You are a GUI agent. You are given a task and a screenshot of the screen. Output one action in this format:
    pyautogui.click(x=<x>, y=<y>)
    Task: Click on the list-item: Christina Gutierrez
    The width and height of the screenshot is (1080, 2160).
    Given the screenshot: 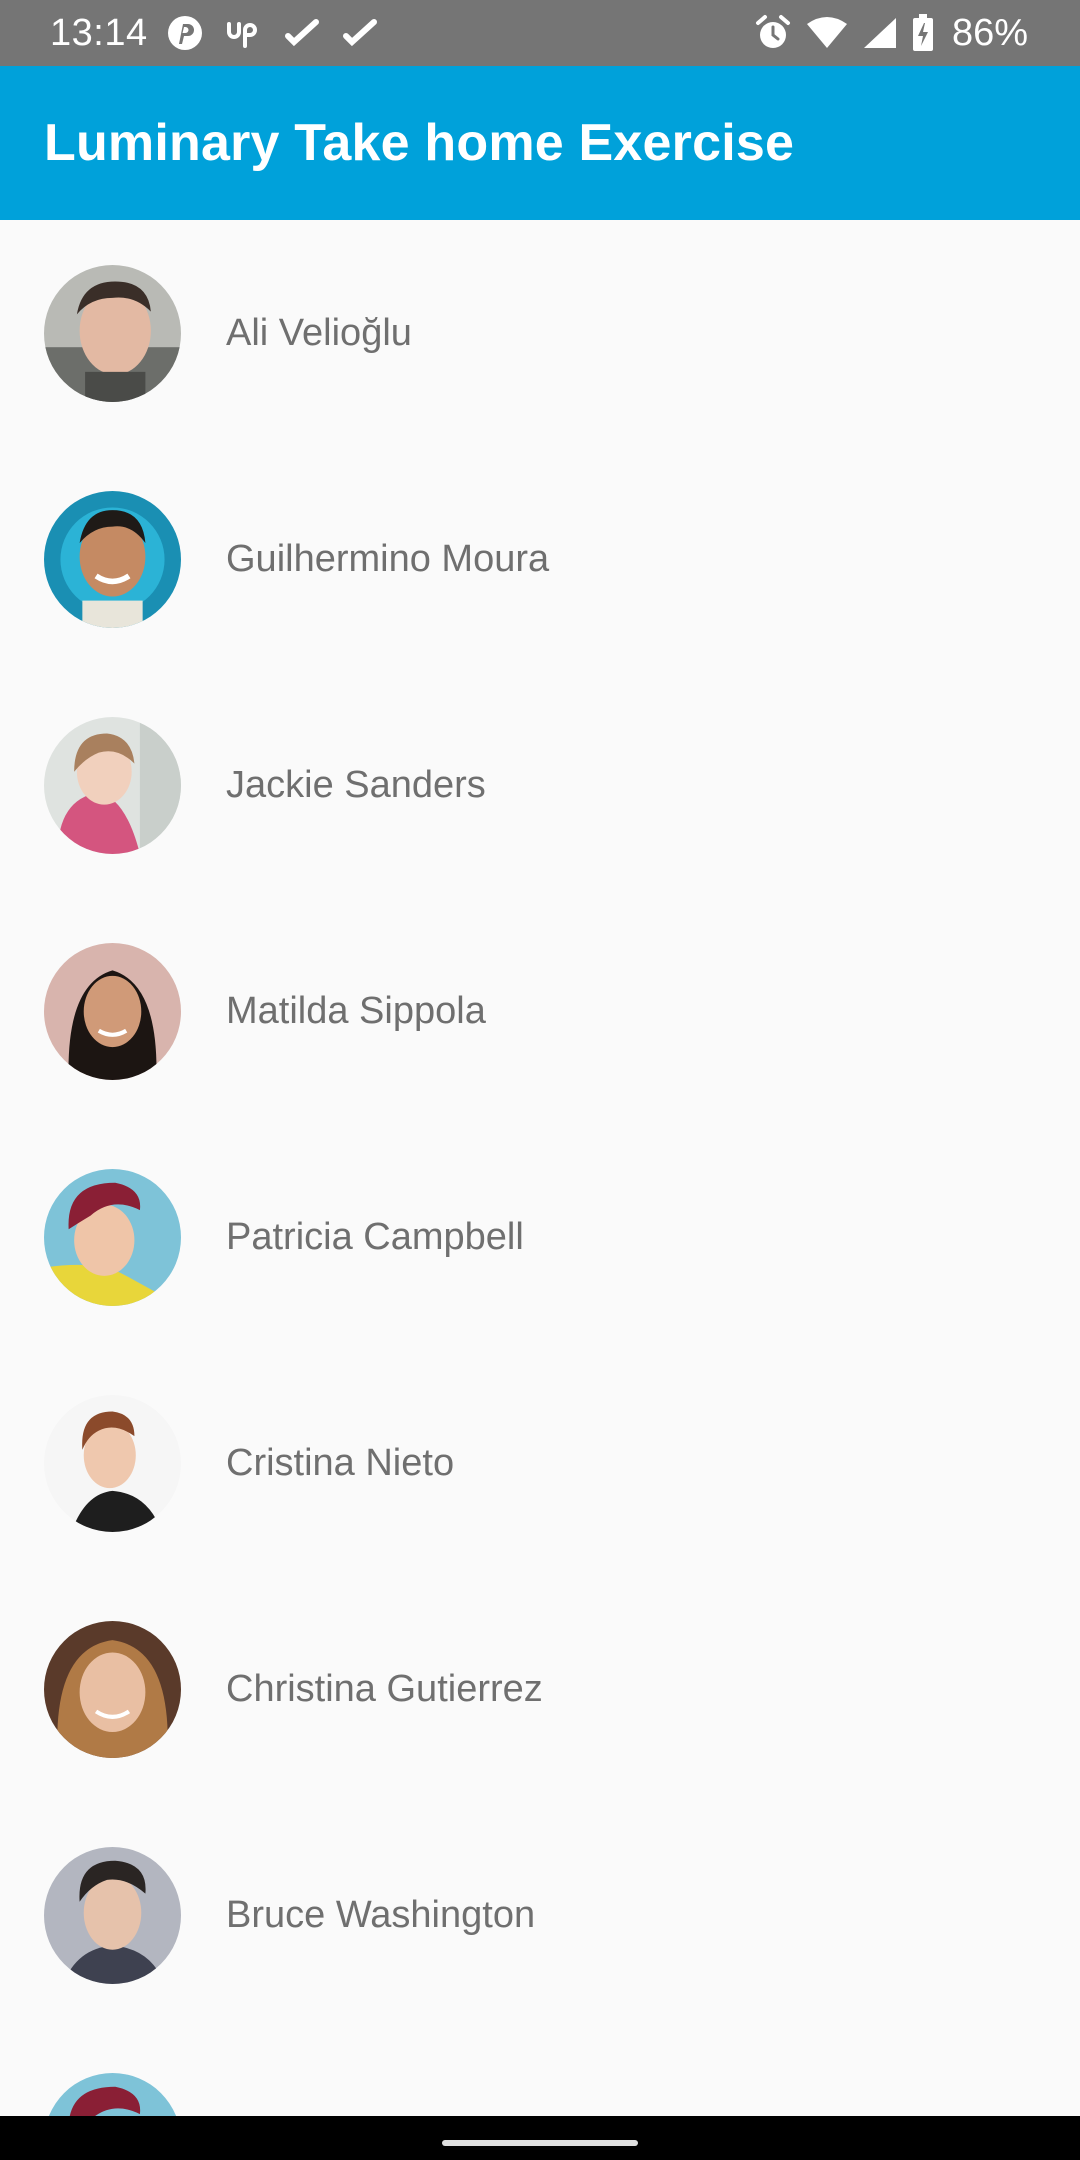 What is the action you would take?
    pyautogui.click(x=540, y=1689)
    